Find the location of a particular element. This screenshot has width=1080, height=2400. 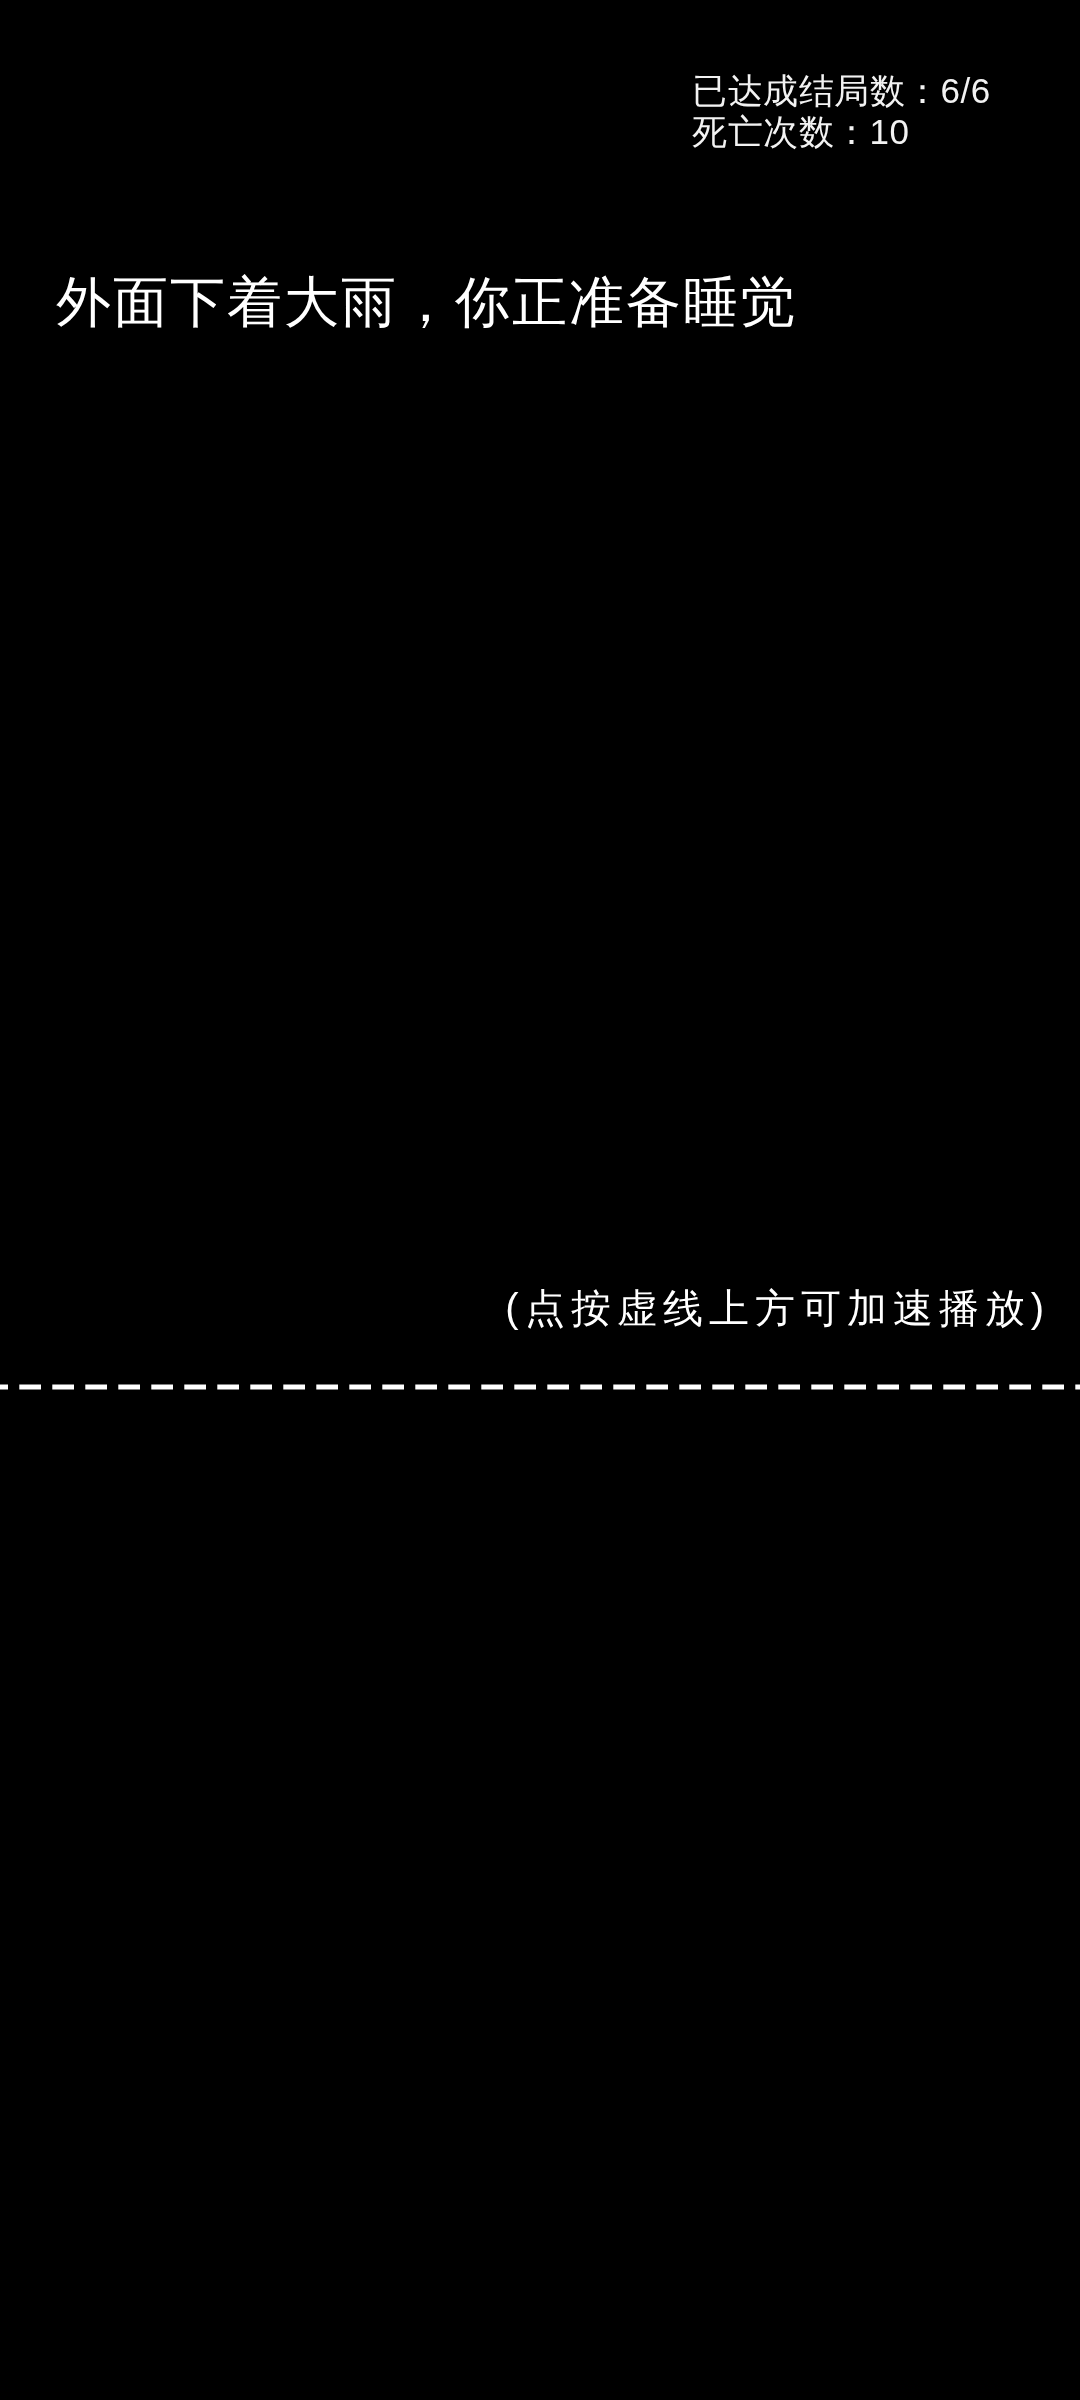

death-count-text: 死亡次数：10 is located at coordinates (801, 131).